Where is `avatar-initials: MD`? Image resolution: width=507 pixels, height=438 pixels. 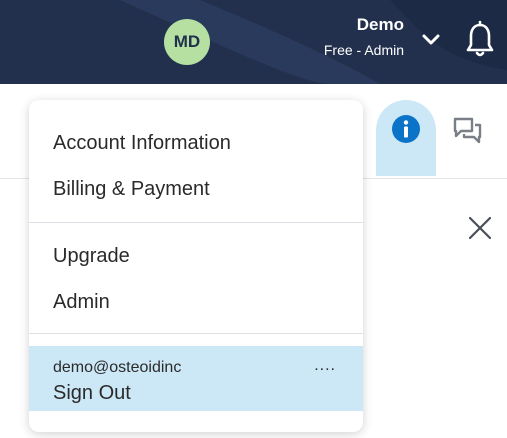
avatar-initials: MD is located at coordinates (187, 41).